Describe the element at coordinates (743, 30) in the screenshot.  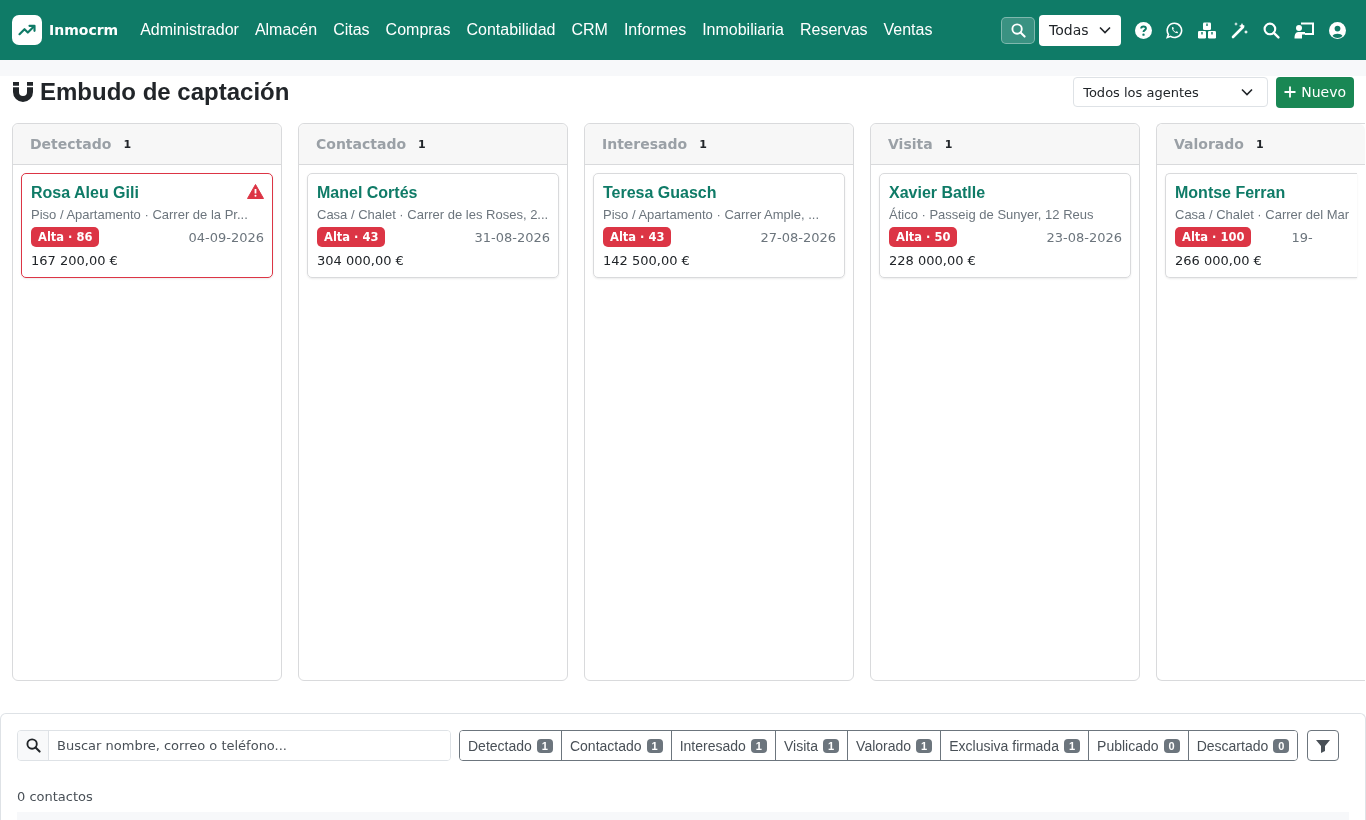
I see `nav-link: Inmobiliaria` at that location.